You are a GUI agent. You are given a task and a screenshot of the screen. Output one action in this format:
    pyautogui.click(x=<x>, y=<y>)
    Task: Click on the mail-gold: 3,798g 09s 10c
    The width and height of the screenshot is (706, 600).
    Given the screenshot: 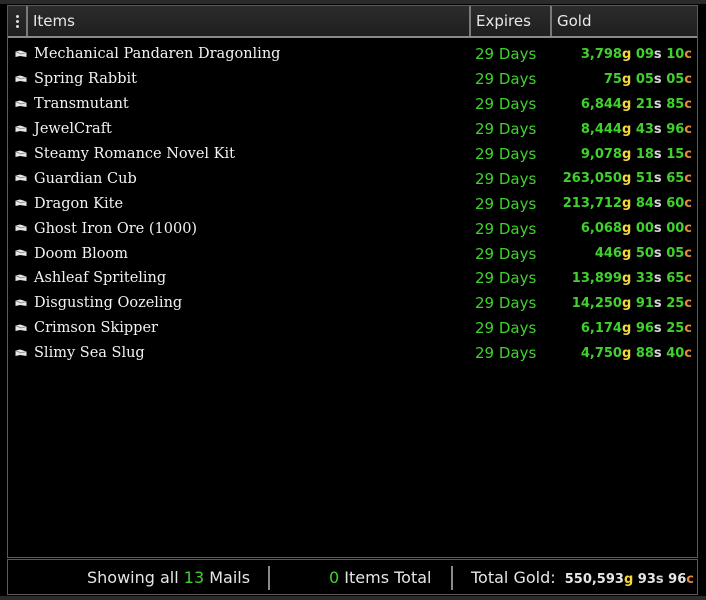 What is the action you would take?
    pyautogui.click(x=636, y=54)
    